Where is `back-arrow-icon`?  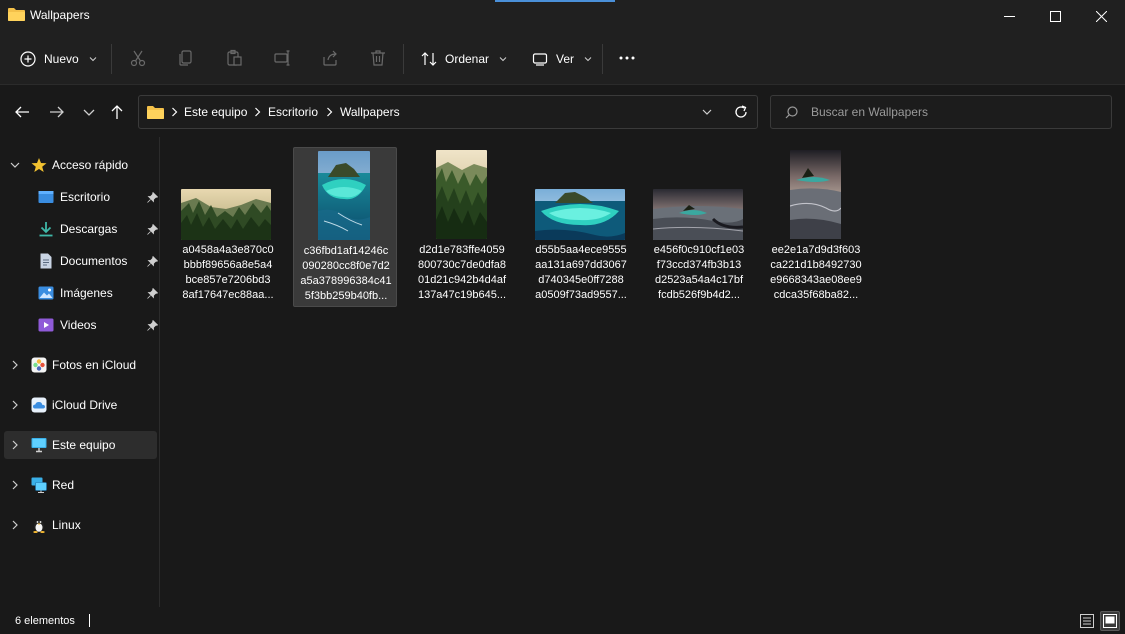
back-arrow-icon is located at coordinates (22, 112).